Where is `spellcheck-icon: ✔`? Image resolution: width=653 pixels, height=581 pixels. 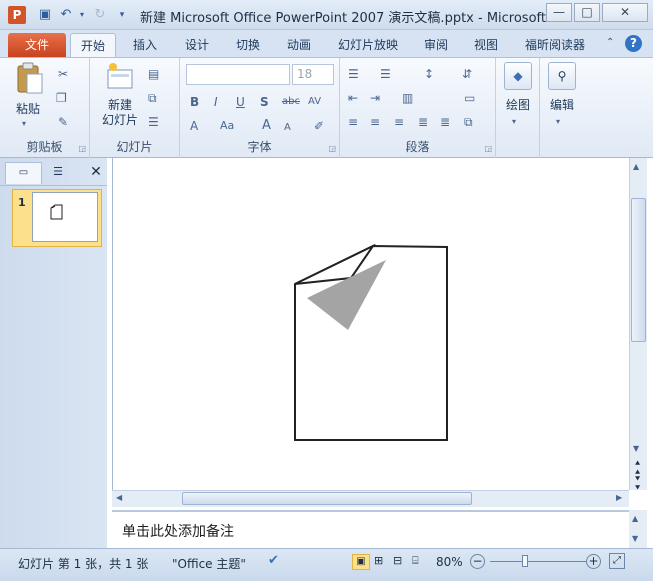 spellcheck-icon: ✔ is located at coordinates (273, 560).